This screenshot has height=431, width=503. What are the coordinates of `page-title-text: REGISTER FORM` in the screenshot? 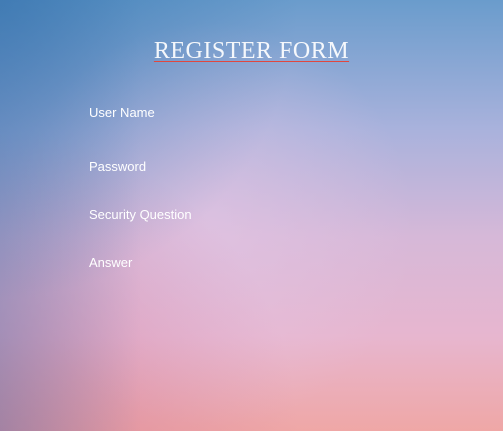 It's located at (251, 51).